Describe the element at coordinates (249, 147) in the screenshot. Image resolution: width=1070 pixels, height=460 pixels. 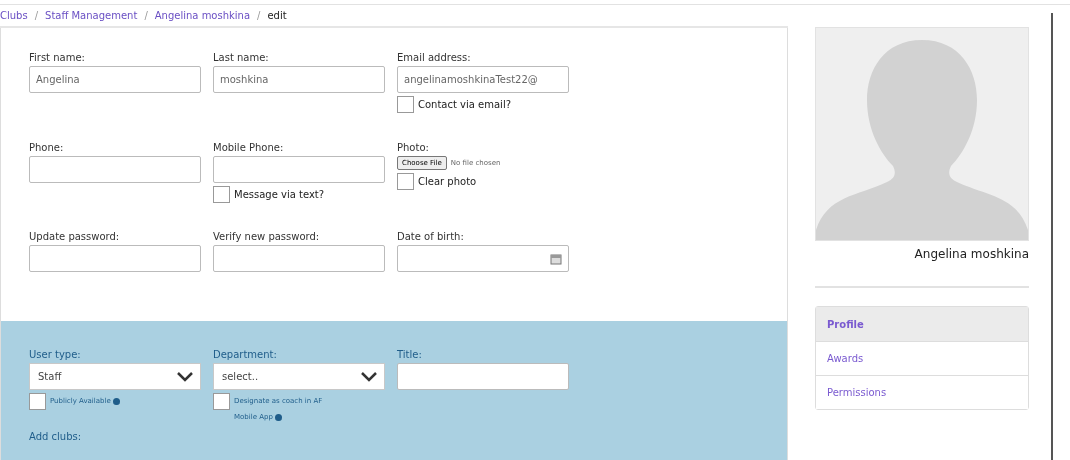
I see `field-label: Mobile Phone:` at that location.